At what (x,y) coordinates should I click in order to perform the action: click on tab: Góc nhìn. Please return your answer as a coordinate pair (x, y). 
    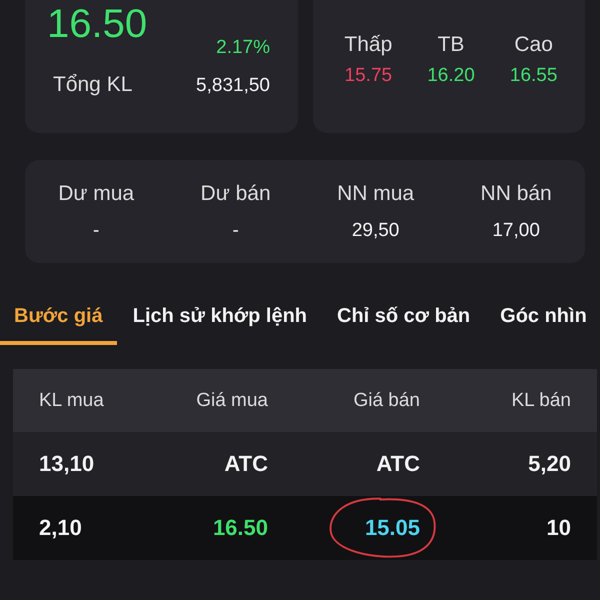
    Looking at the image, I should click on (543, 322).